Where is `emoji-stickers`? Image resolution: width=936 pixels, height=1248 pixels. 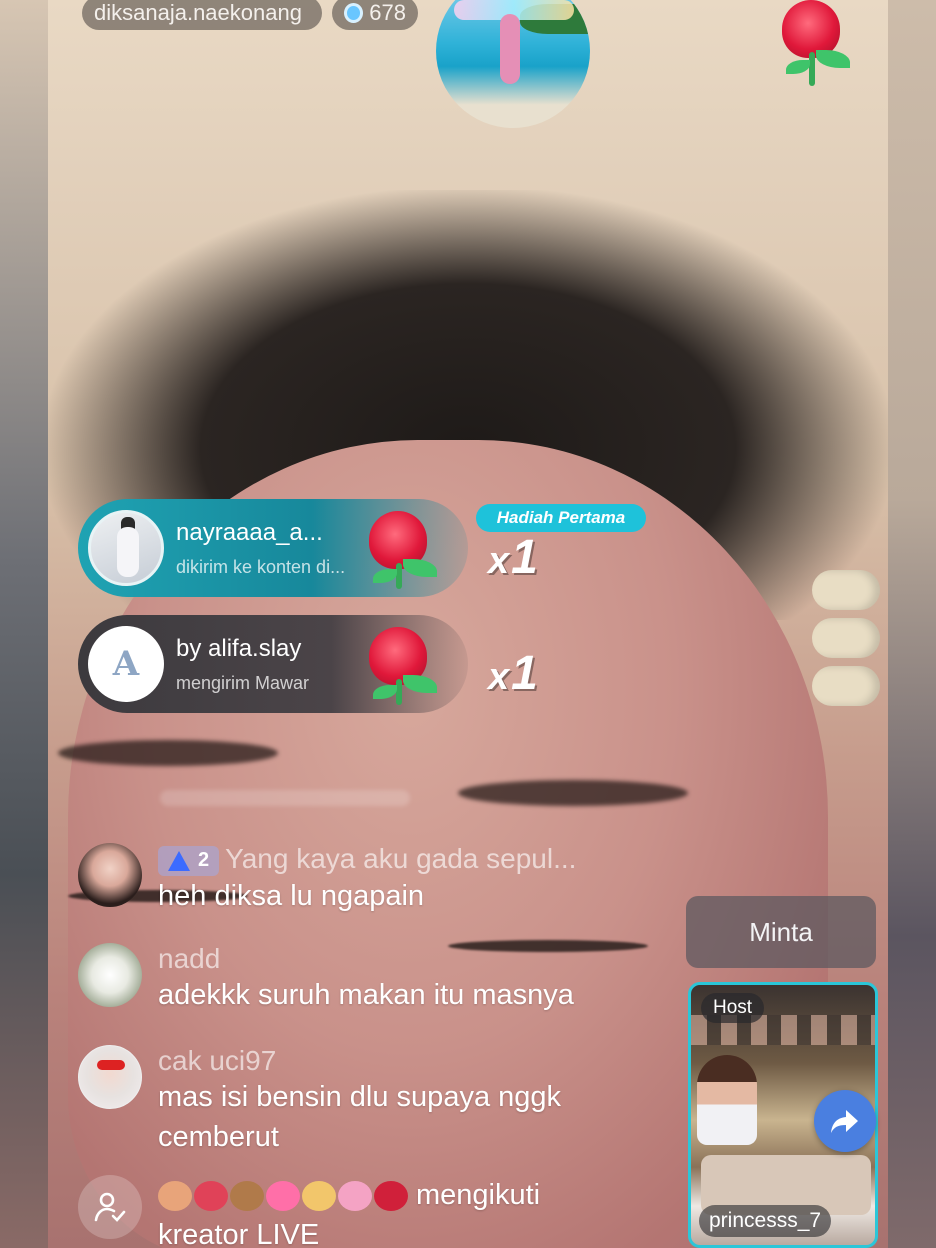 emoji-stickers is located at coordinates (283, 1196).